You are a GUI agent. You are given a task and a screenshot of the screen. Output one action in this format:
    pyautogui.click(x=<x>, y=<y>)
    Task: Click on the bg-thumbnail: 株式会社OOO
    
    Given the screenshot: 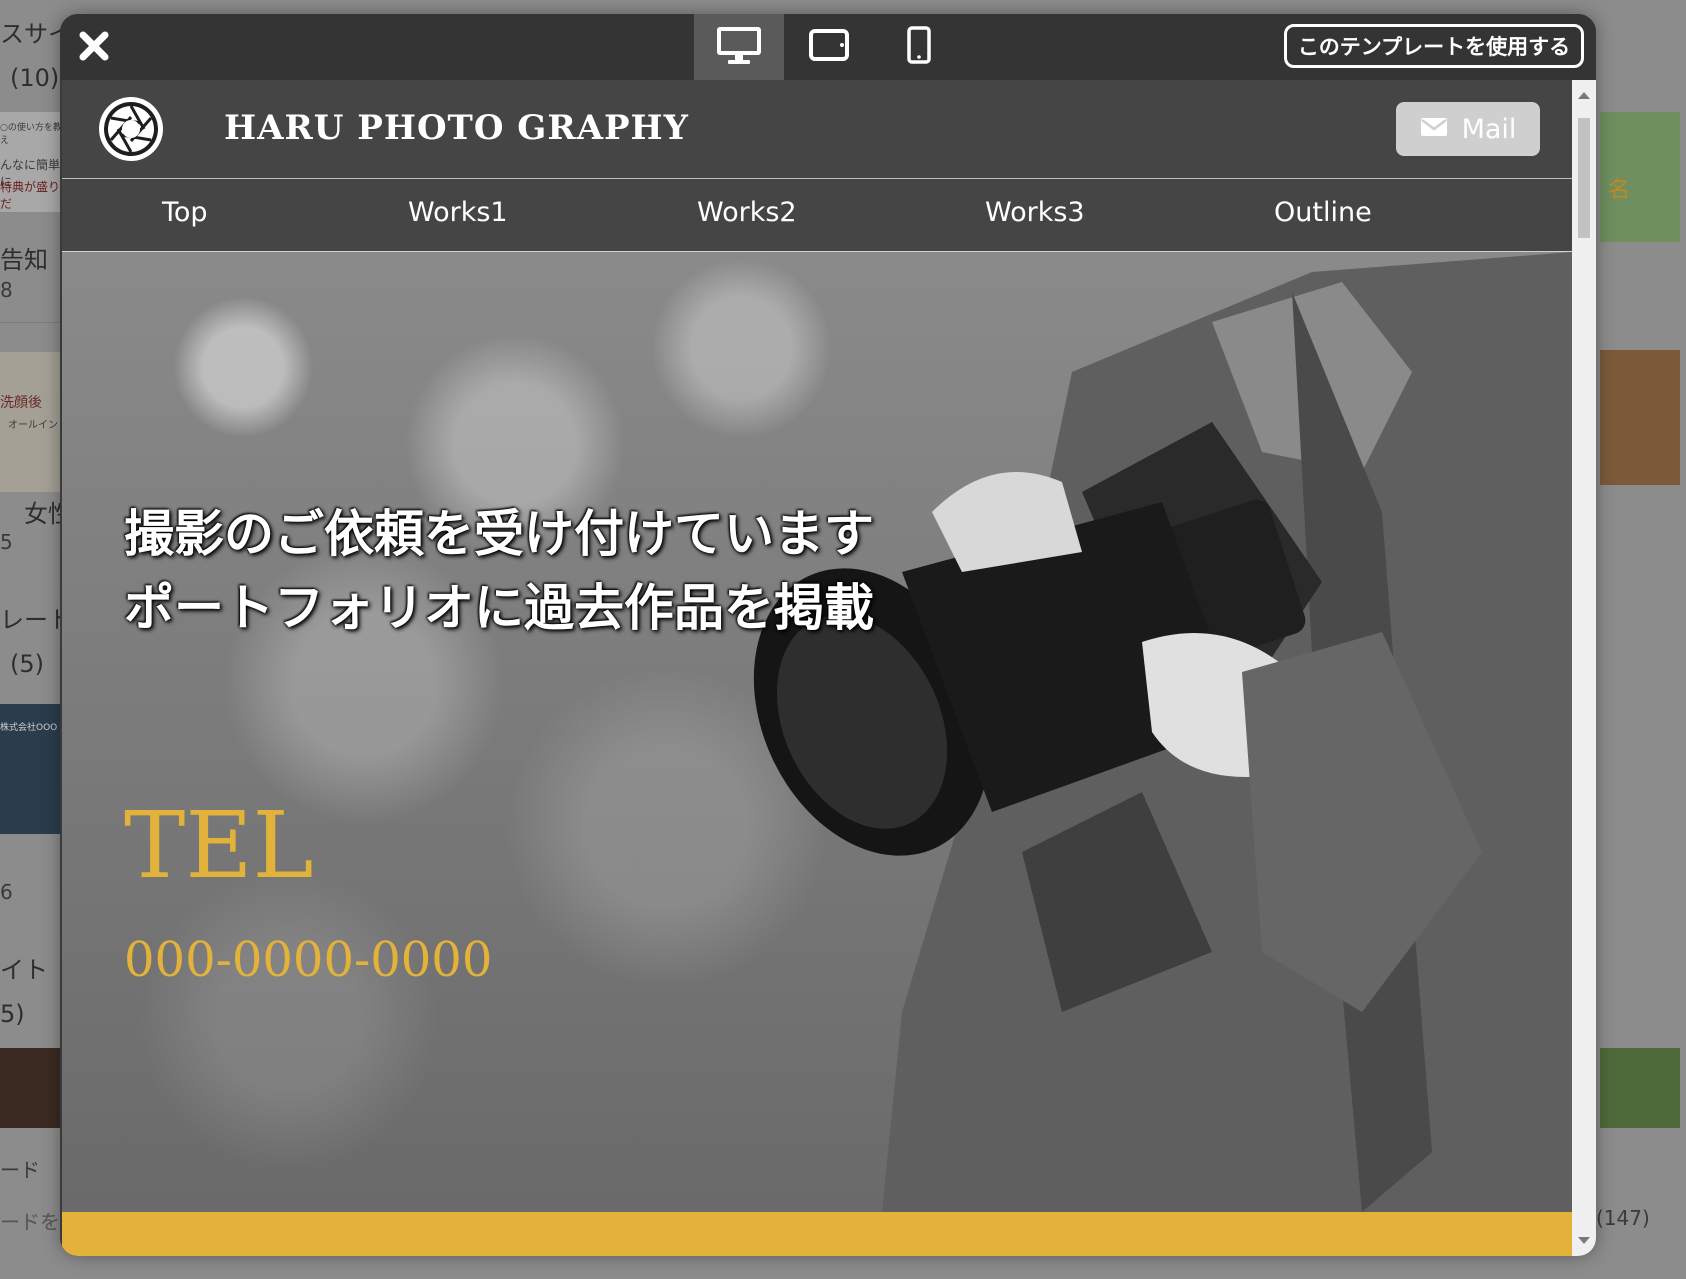 What is the action you would take?
    pyautogui.click(x=31, y=769)
    